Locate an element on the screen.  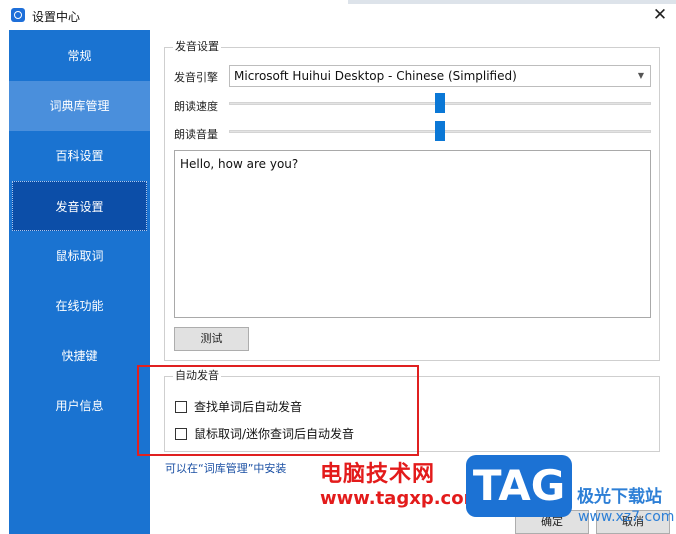
test-button: 测试 is located at coordinates (211, 339).